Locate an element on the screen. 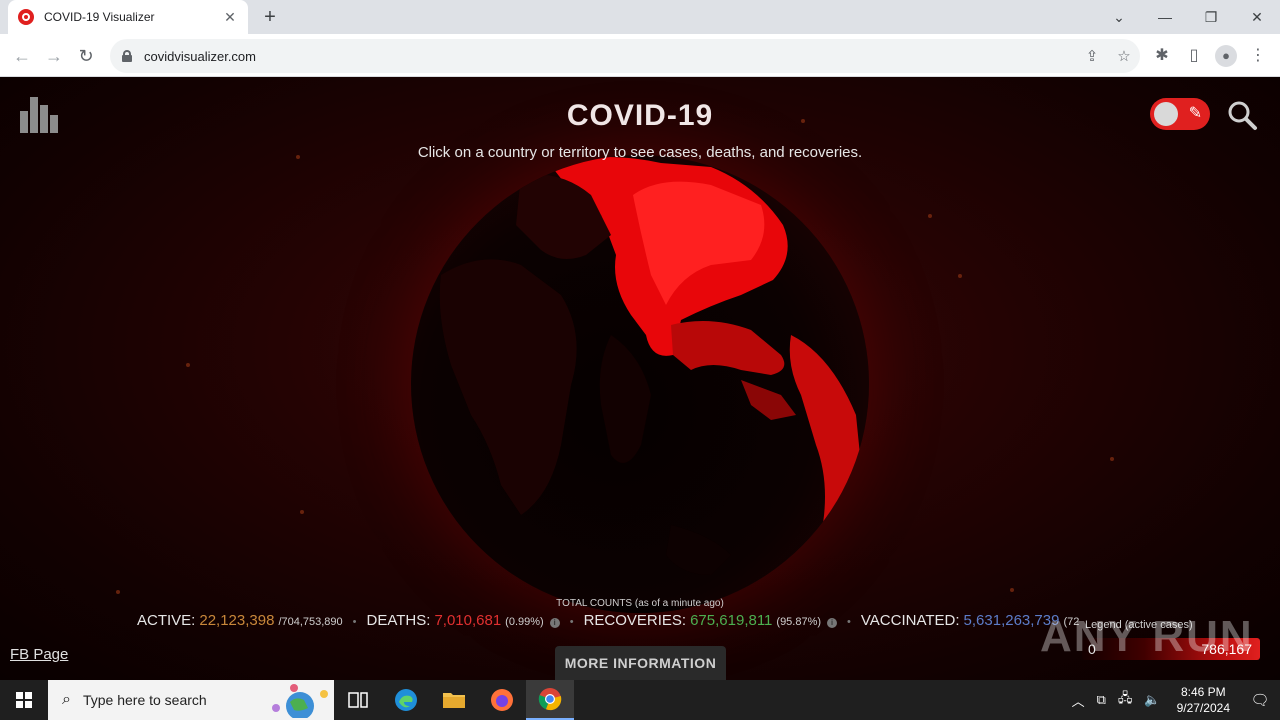 The height and width of the screenshot is (720, 1280). deaths-value: 7,010,681 is located at coordinates (468, 620).